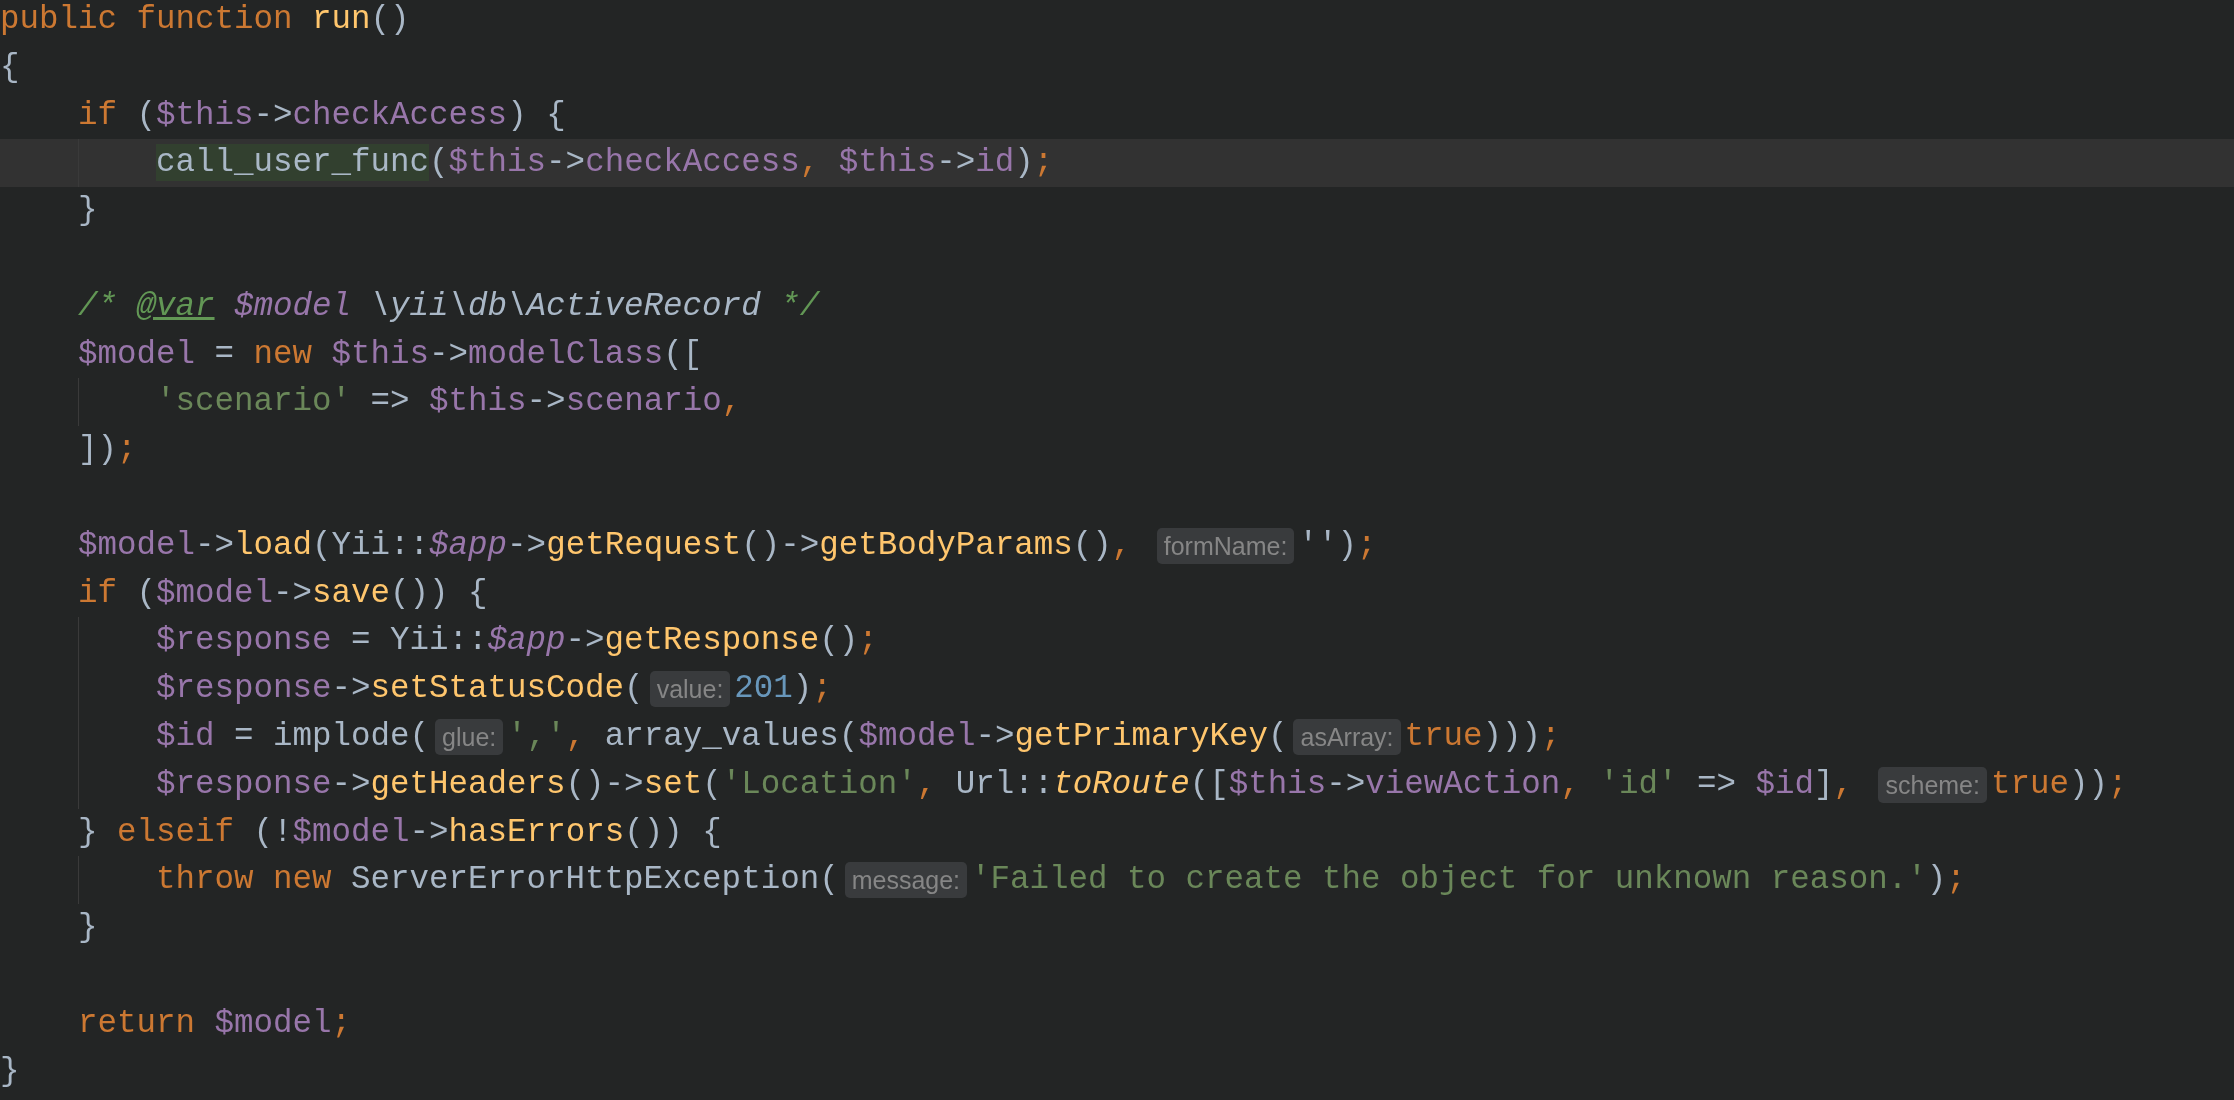 The image size is (2234, 1100). I want to click on code-text: true)));, so click(1482, 736).